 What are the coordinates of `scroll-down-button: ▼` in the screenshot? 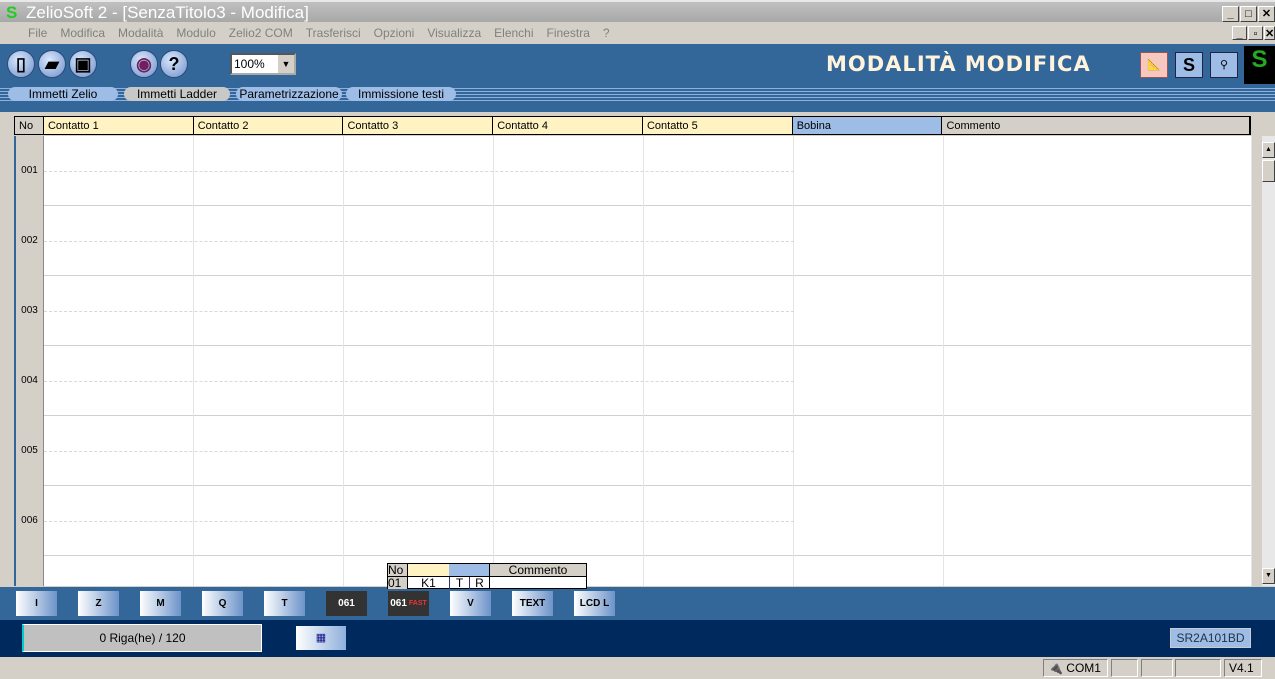 It's located at (1268, 576).